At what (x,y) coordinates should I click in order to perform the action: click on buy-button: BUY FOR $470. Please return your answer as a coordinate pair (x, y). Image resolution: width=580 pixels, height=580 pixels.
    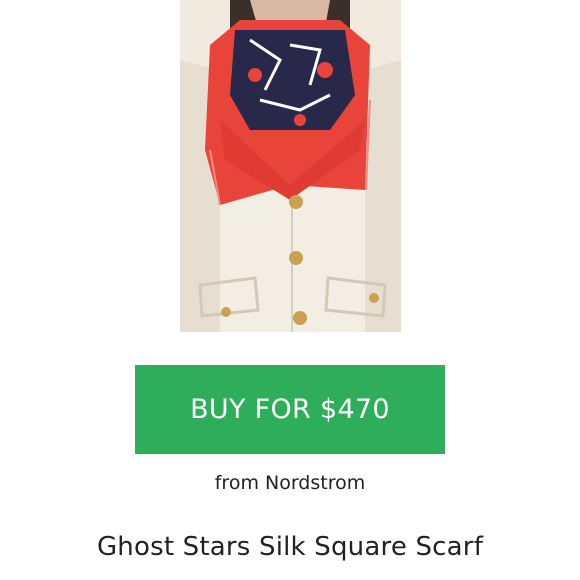
    Looking at the image, I should click on (290, 409).